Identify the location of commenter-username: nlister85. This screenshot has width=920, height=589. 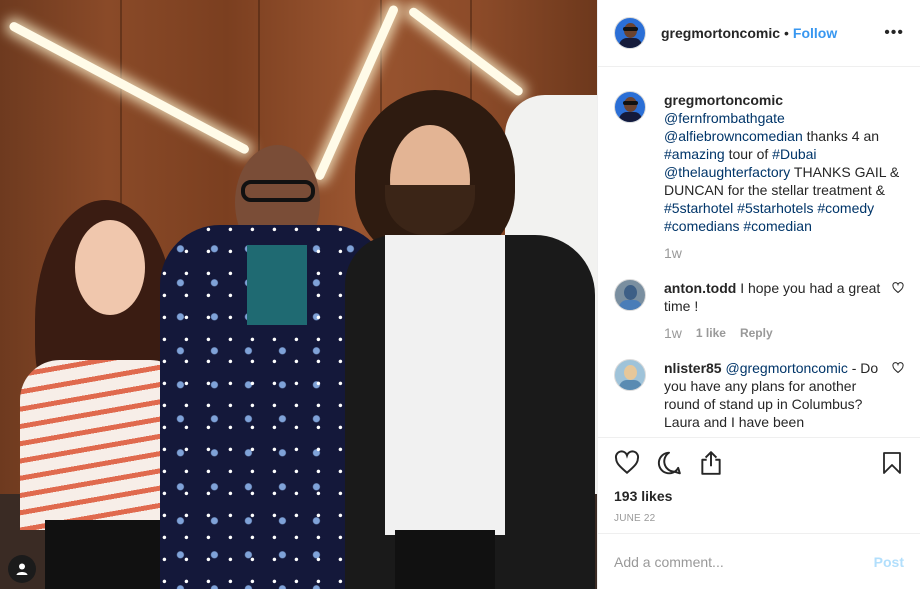
(693, 368).